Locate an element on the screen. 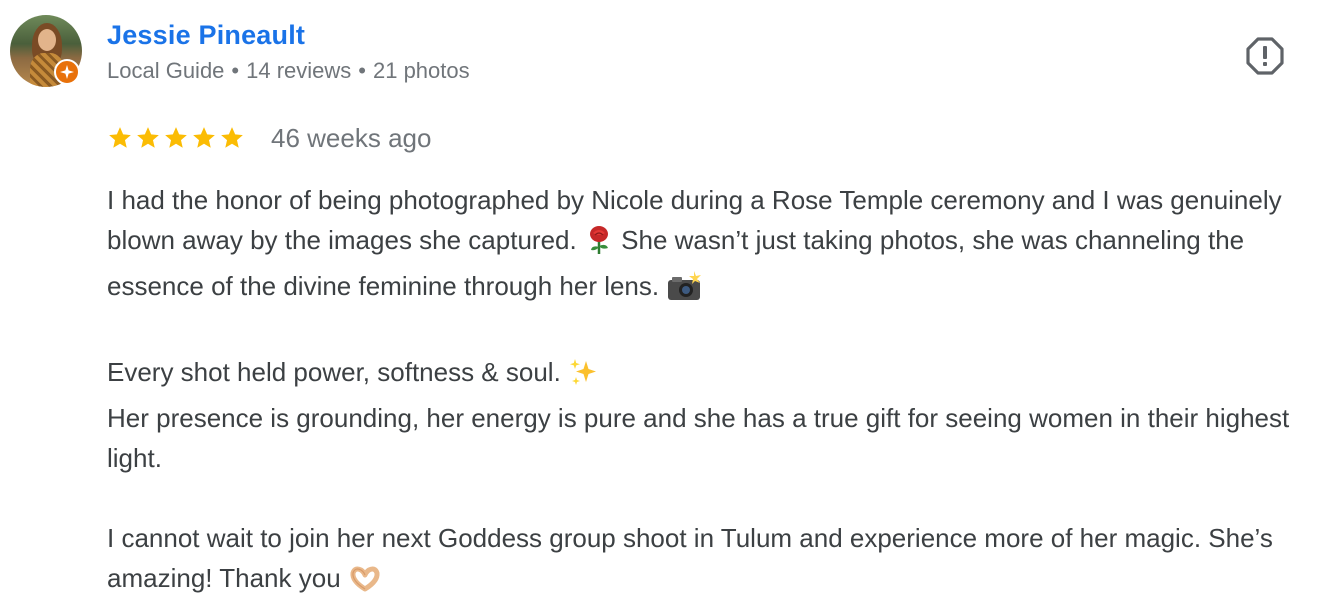  sparkles-icon is located at coordinates (583, 377).